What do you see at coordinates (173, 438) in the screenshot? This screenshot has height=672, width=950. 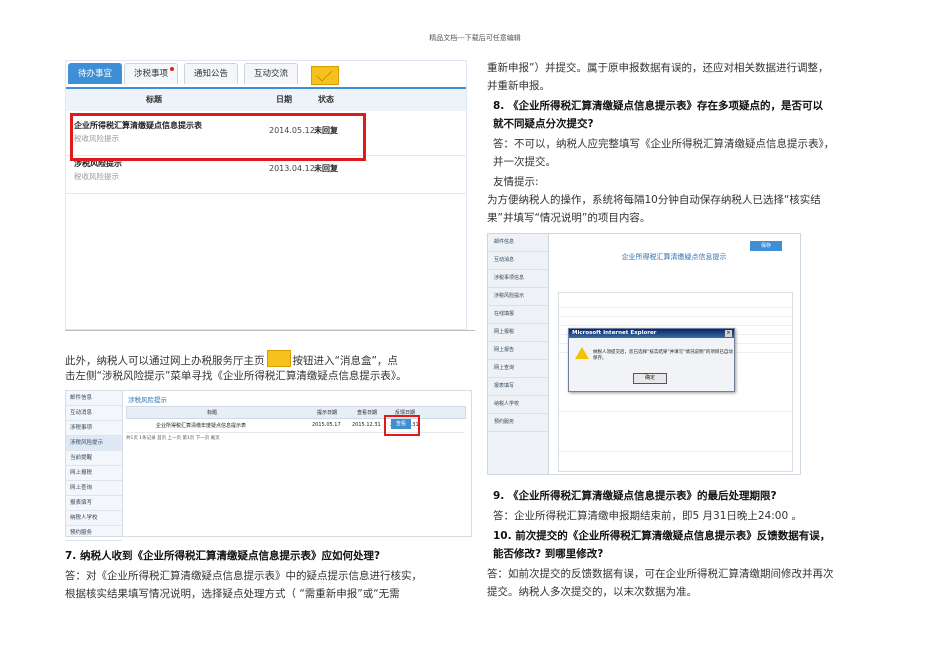 I see `pager: 共1页 1条记录 首页 上一页 第1页 下一页 尾页` at bounding box center [173, 438].